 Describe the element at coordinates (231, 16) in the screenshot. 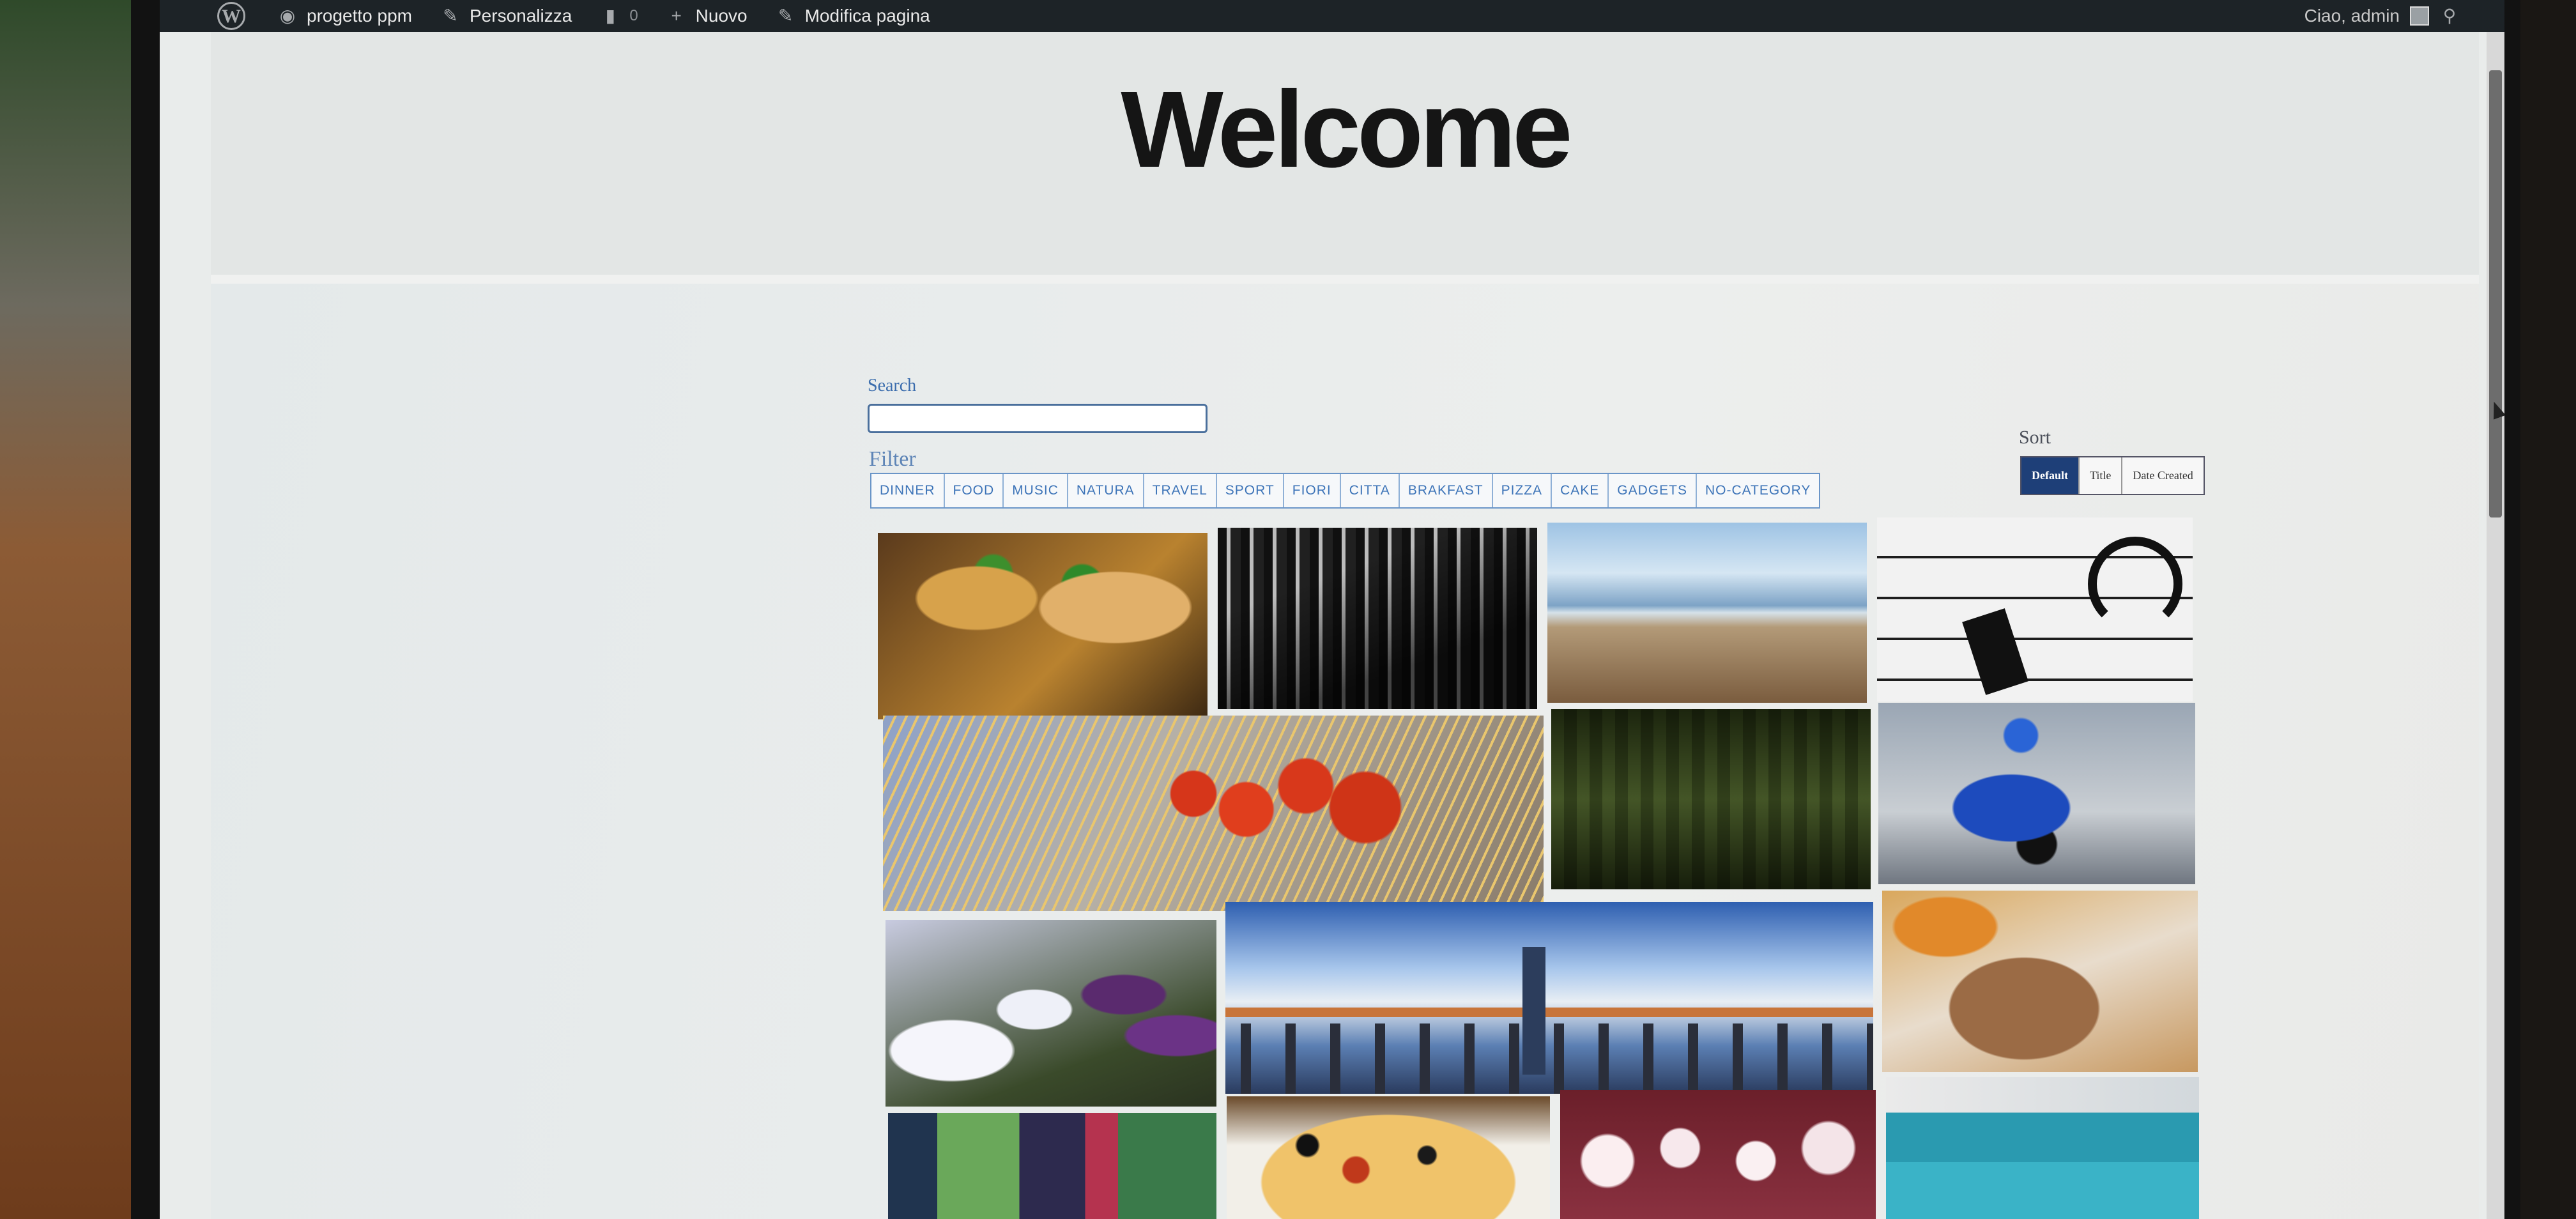

I see `wordpress-logo-icon: W` at that location.